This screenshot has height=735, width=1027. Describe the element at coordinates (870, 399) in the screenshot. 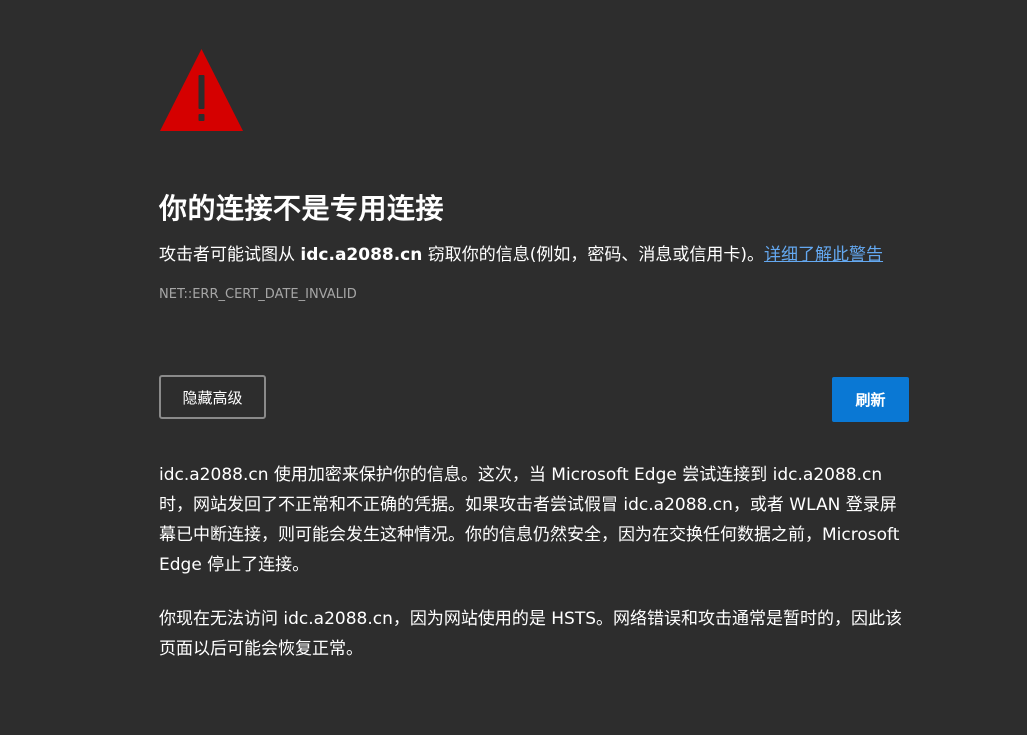

I see `refresh-button: 刷新` at that location.